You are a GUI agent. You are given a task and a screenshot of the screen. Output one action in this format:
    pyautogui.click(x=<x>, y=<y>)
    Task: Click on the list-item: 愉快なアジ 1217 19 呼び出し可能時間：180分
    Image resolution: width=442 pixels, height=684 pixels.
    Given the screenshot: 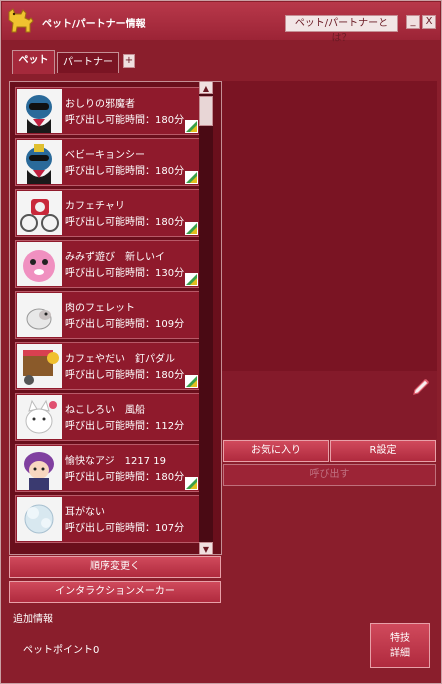 What is the action you would take?
    pyautogui.click(x=107, y=468)
    